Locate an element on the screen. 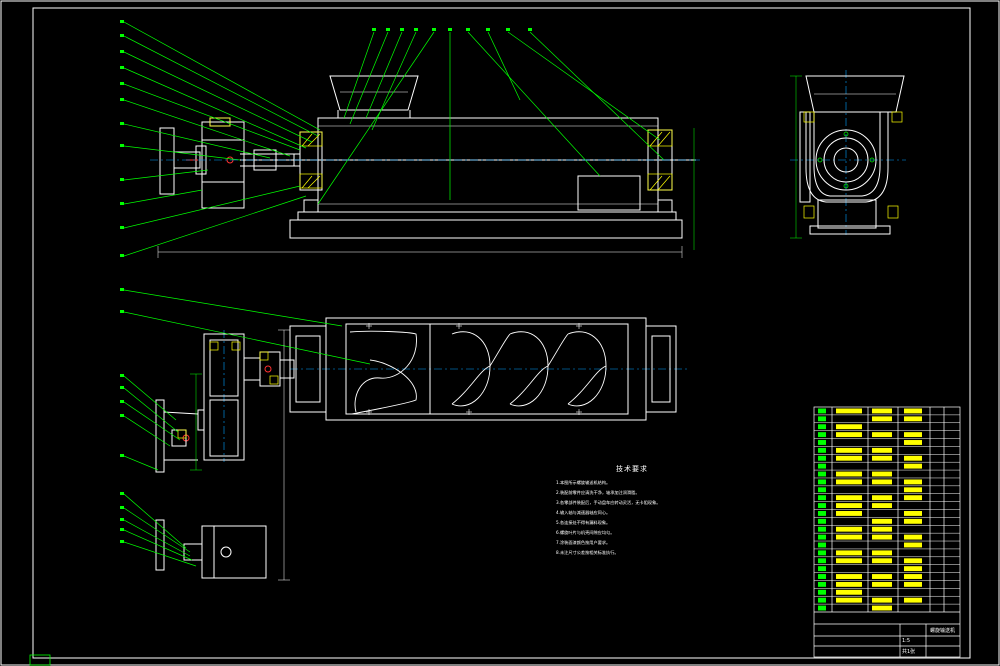 Image resolution: width=1000 pixels, height=666 pixels. note-line: 2.装配前零件应清洗干净，轴承加注润滑脂。 is located at coordinates (598, 492).